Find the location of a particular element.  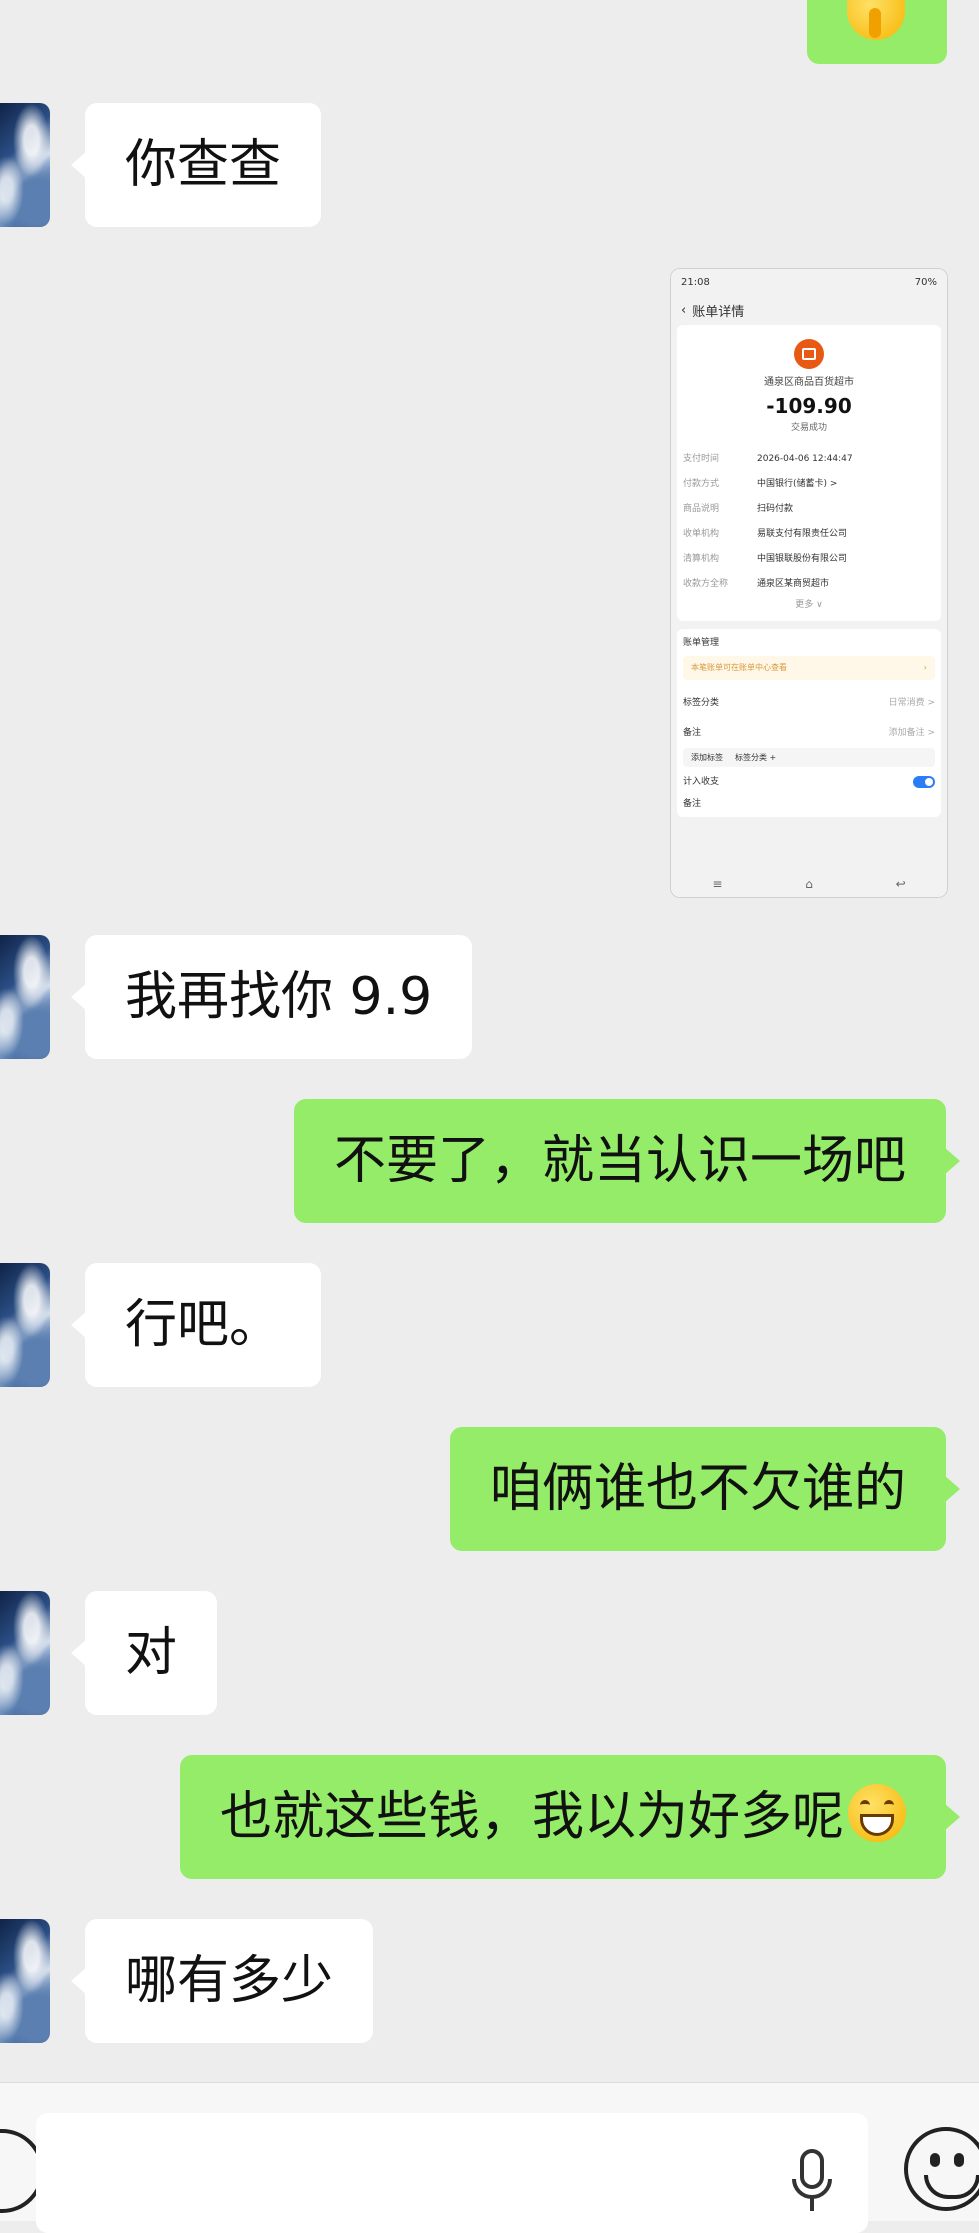

merchant-logo-icon is located at coordinates (809, 354).